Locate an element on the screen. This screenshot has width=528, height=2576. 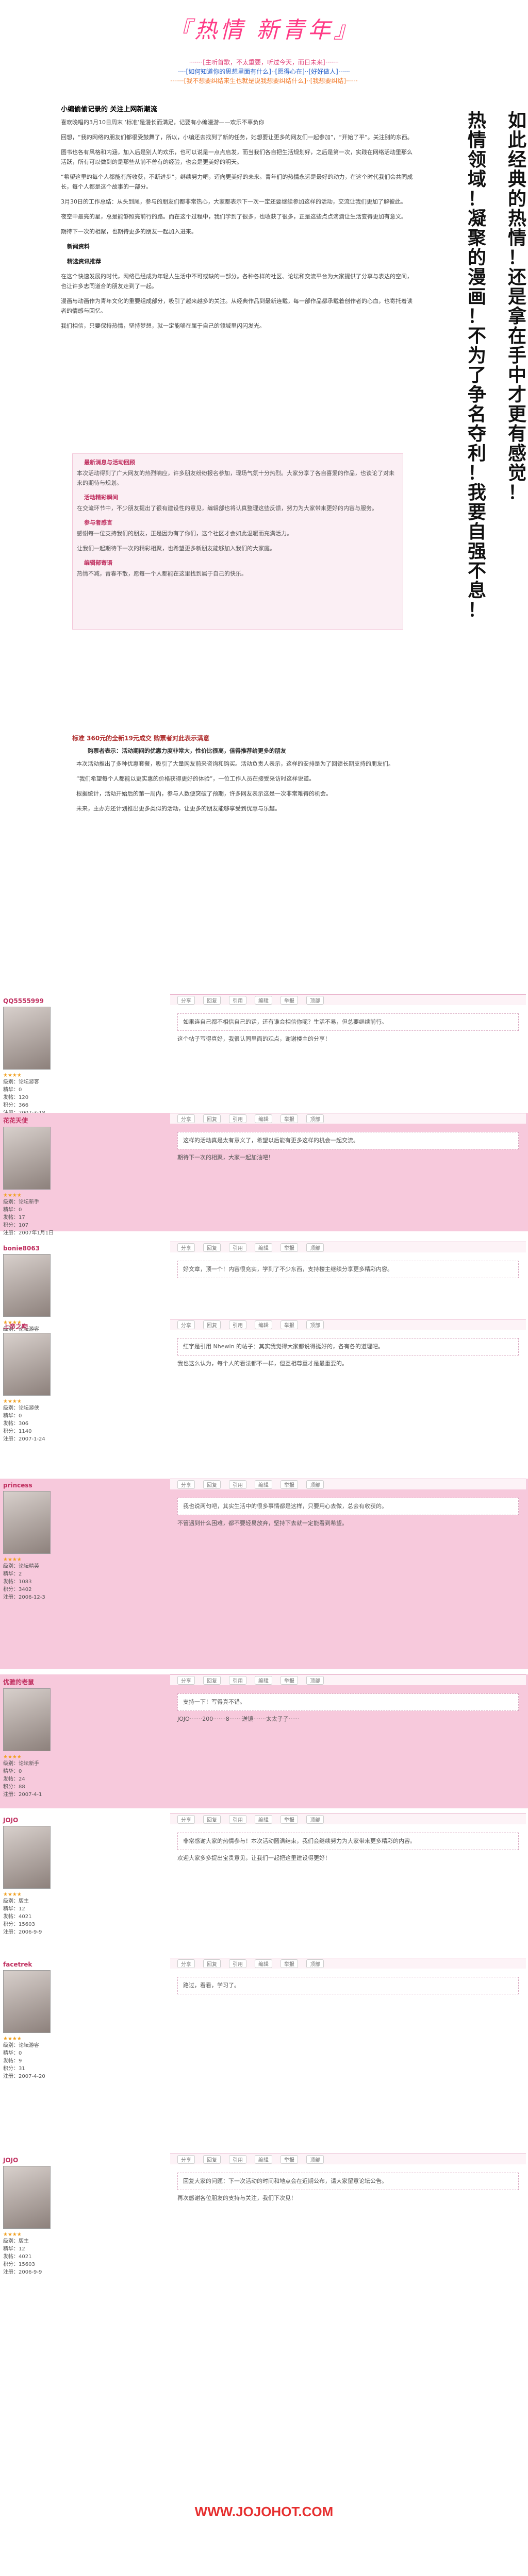
user-info-line: 积分：31 is located at coordinates (14, 2069).